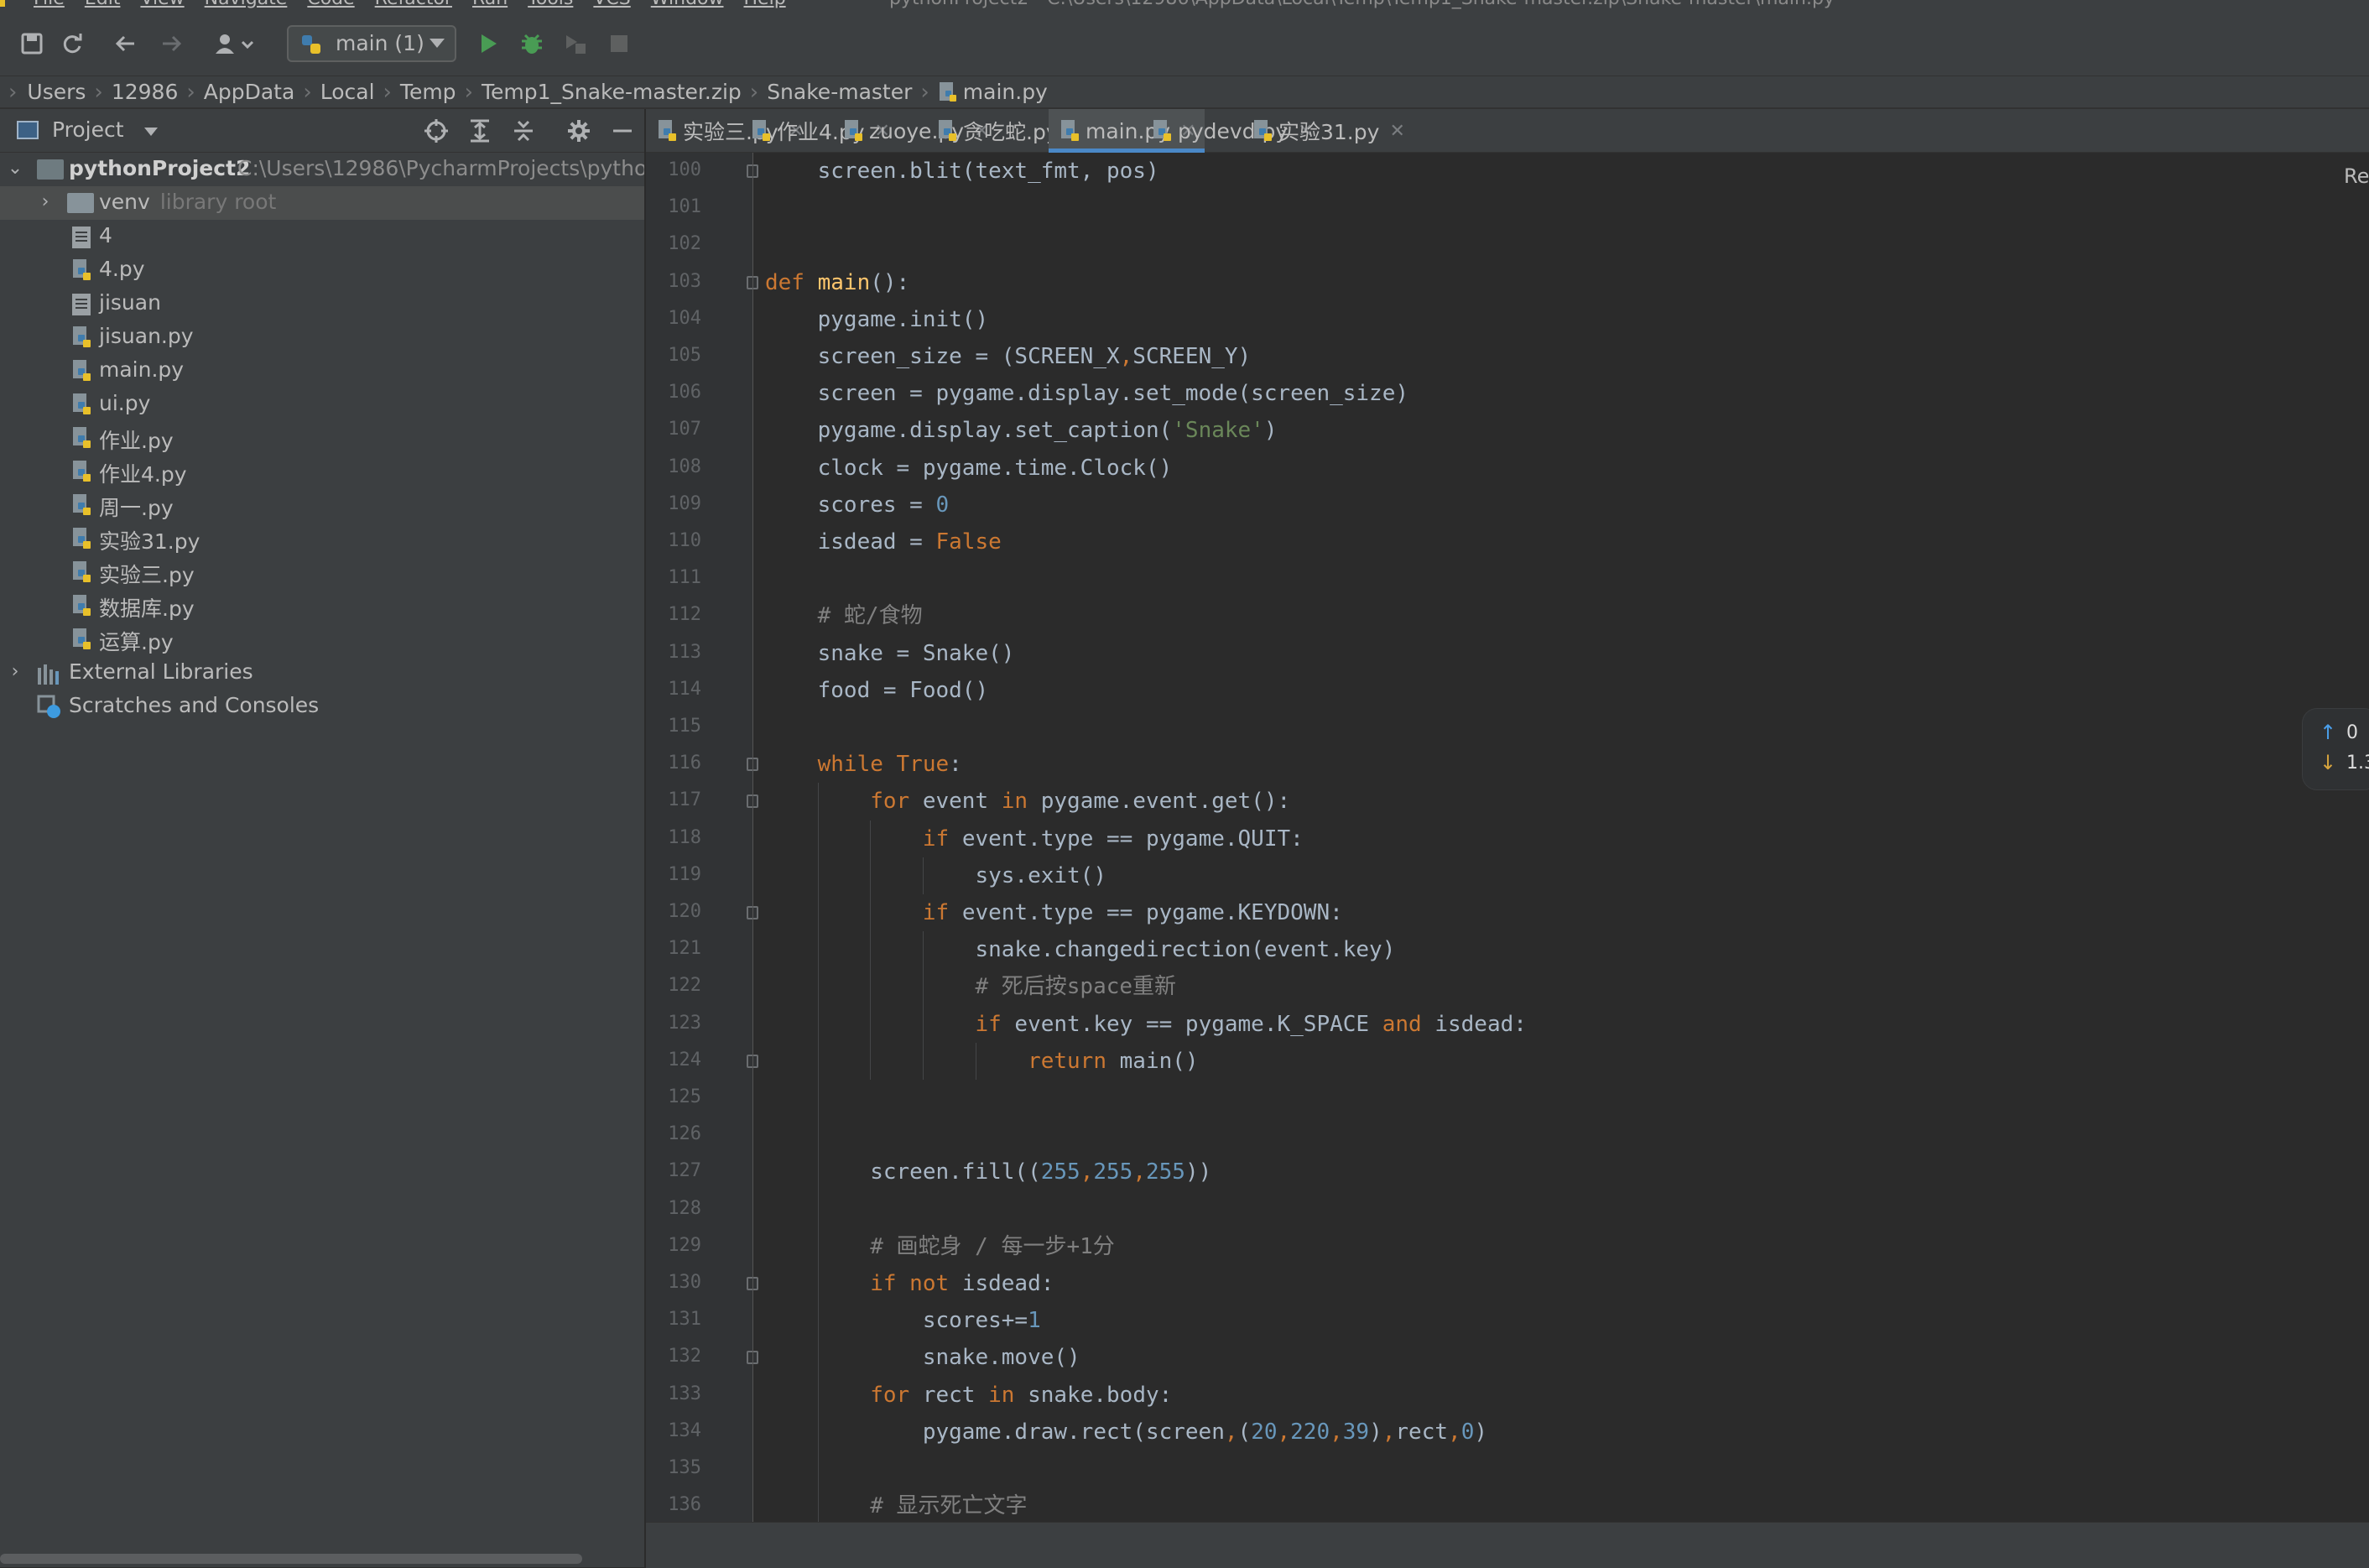 This screenshot has width=2369, height=1568. What do you see at coordinates (969, 468) in the screenshot?
I see `code-token: clock = pygame.time.Clock()` at bounding box center [969, 468].